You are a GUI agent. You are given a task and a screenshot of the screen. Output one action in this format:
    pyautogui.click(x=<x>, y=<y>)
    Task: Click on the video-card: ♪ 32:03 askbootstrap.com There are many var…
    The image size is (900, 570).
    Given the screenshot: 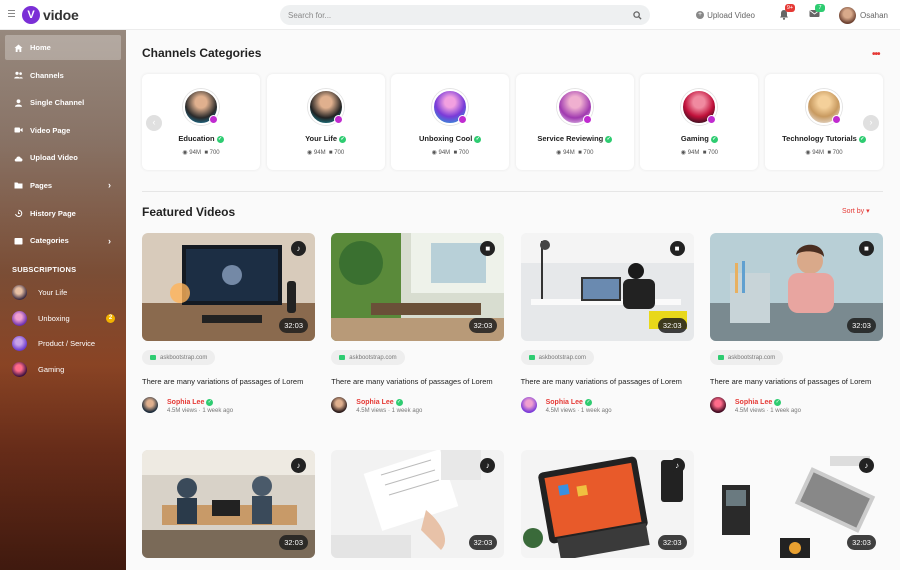 What is the action you would take?
    pyautogui.click(x=228, y=323)
    